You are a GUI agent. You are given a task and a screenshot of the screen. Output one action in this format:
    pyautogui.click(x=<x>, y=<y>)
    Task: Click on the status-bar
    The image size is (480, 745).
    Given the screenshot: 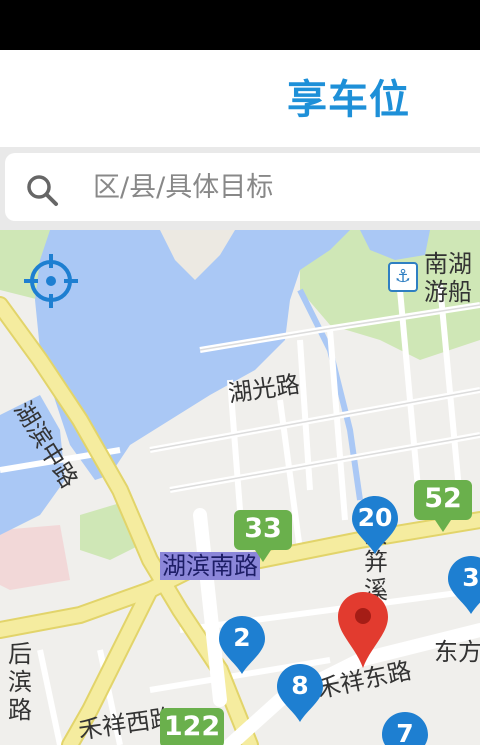 What is the action you would take?
    pyautogui.click(x=240, y=25)
    